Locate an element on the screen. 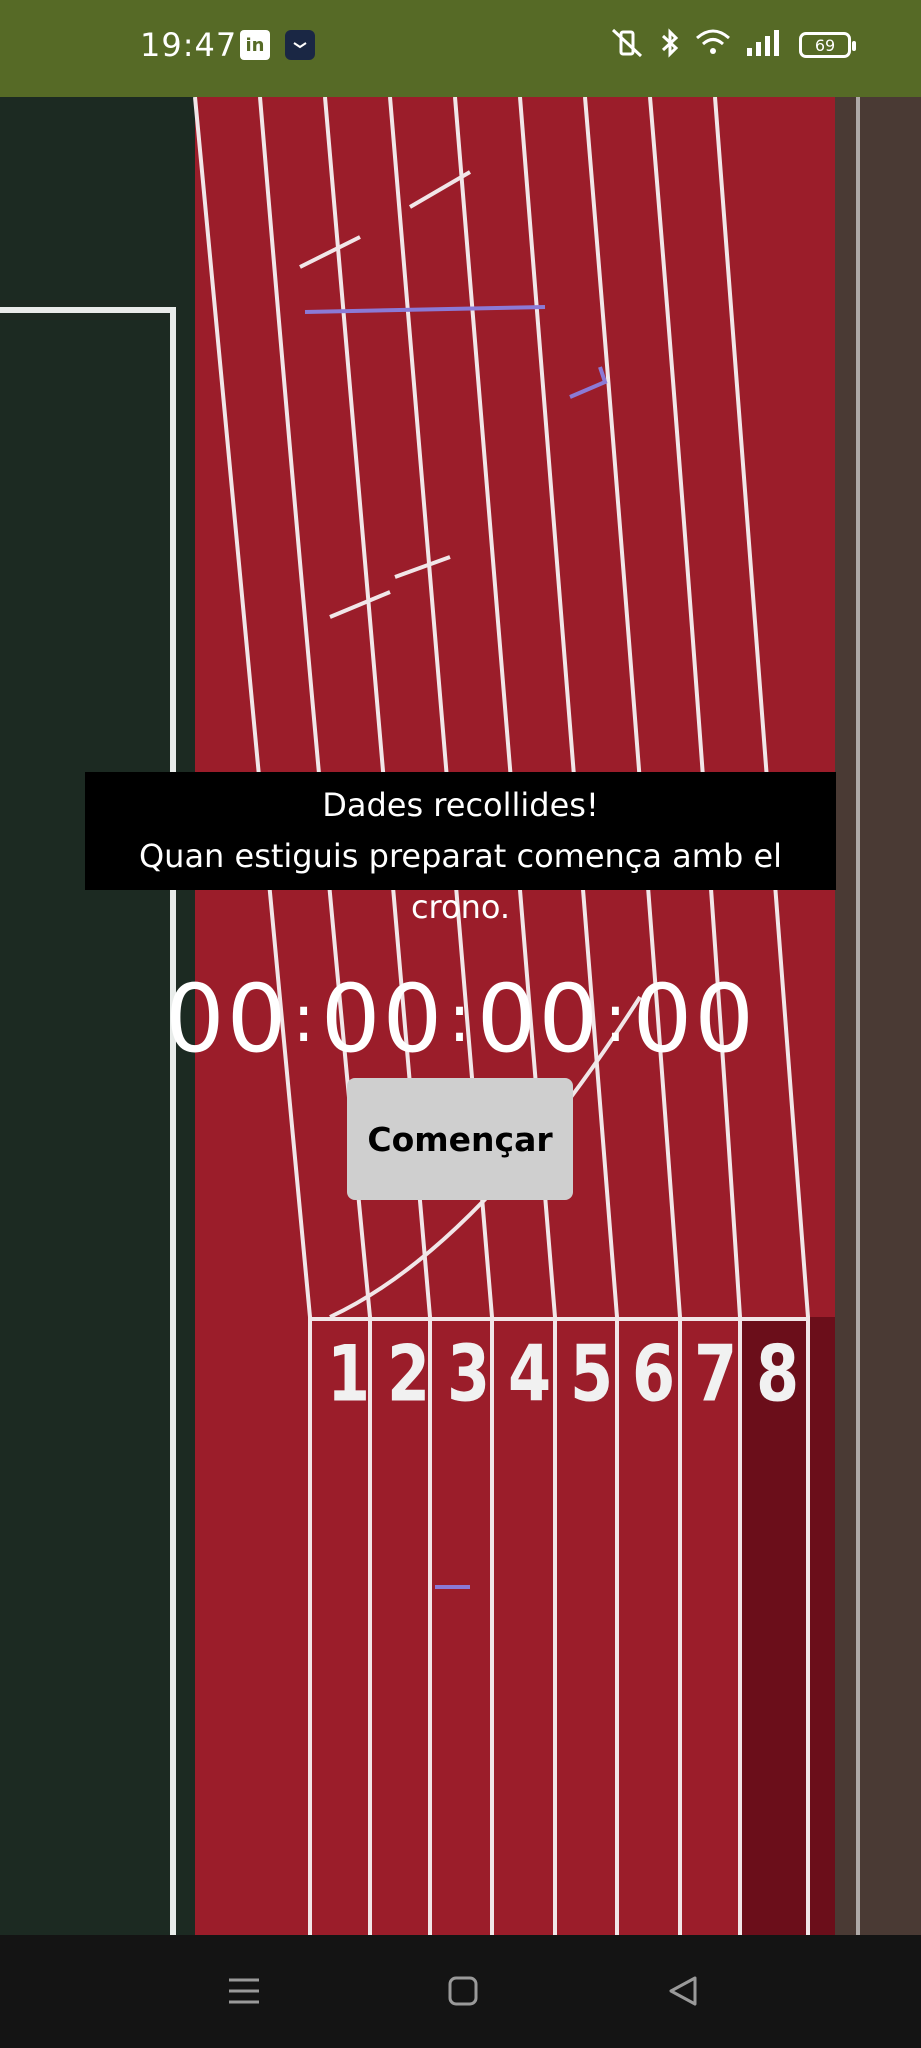 This screenshot has width=921, height=2048. status-time: 19:47 is located at coordinates (189, 45).